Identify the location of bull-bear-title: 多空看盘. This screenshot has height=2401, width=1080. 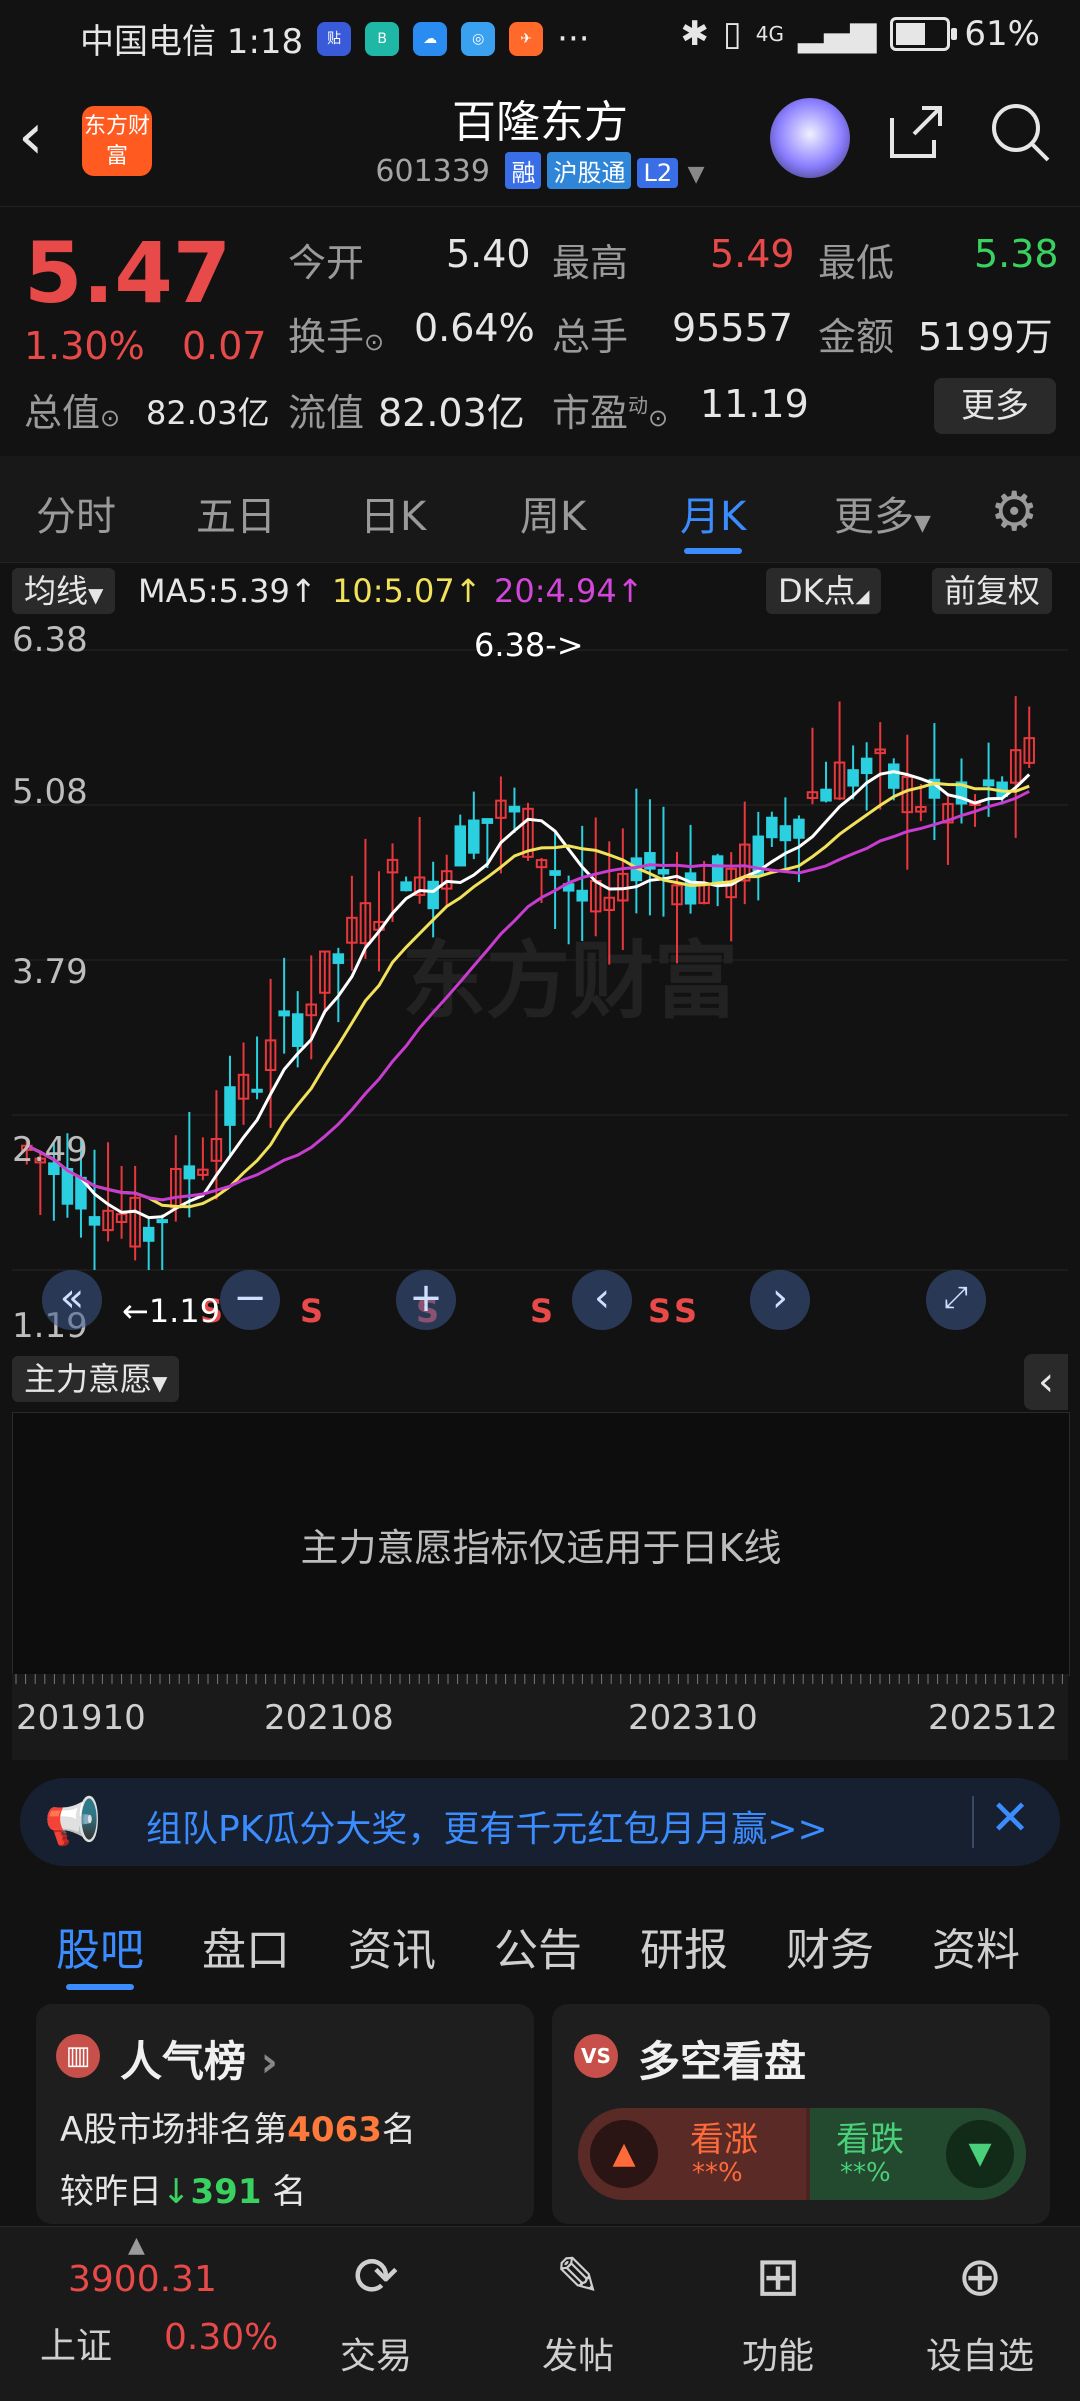
(722, 2061).